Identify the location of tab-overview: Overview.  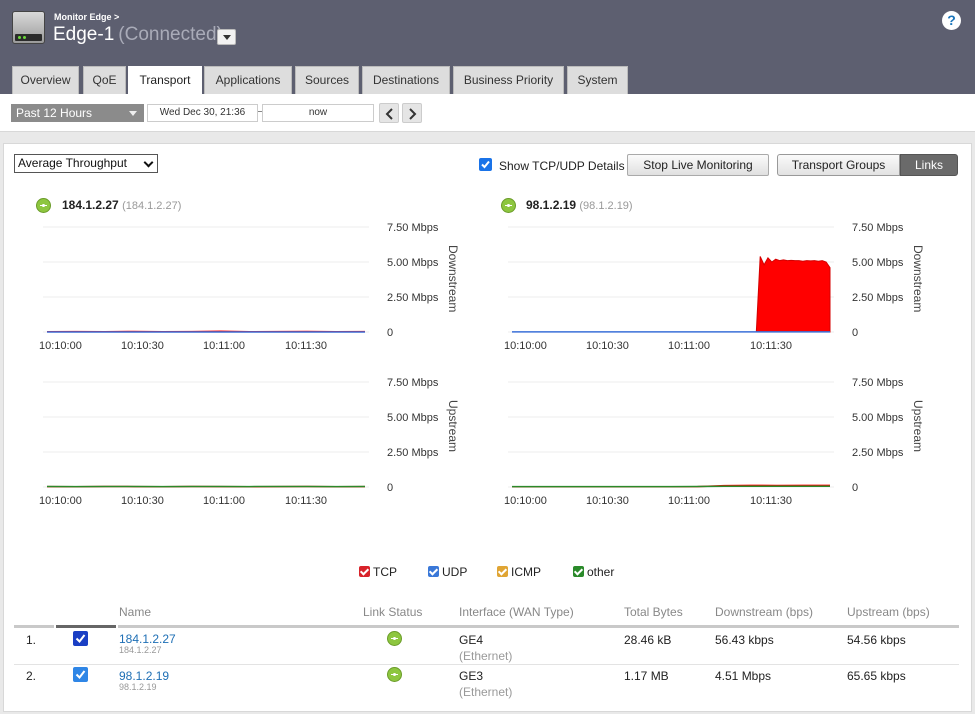
(45, 80).